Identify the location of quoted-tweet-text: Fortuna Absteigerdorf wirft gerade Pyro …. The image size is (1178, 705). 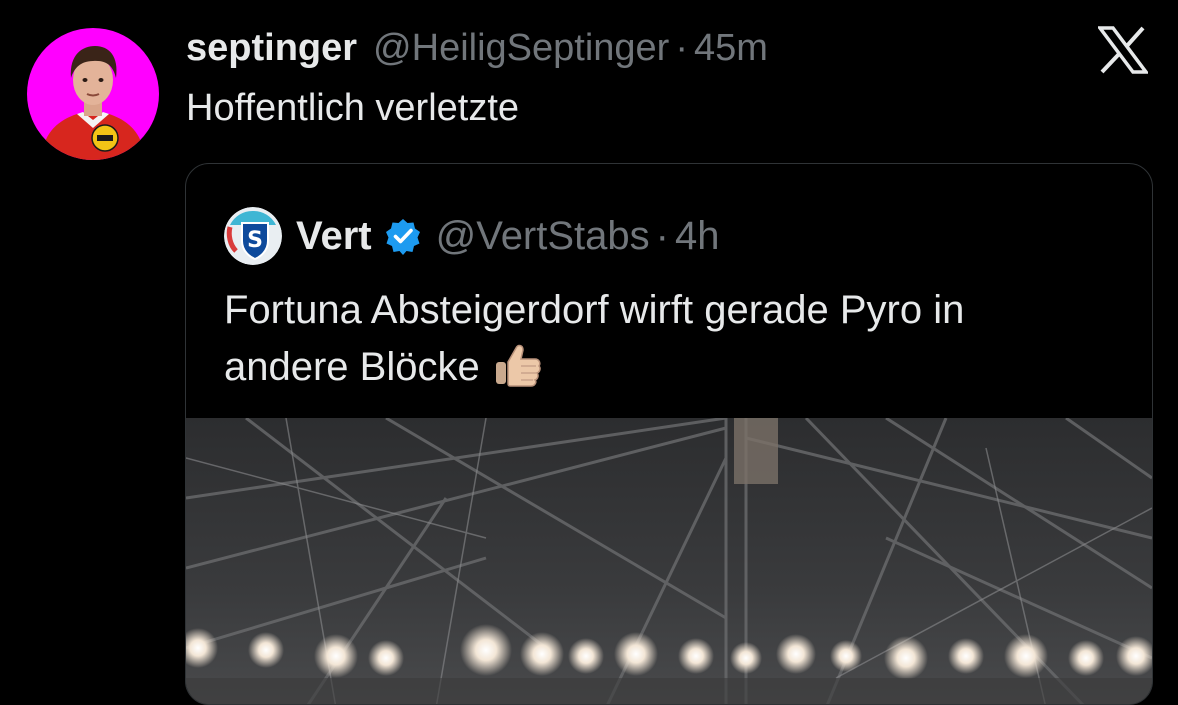
(674, 338).